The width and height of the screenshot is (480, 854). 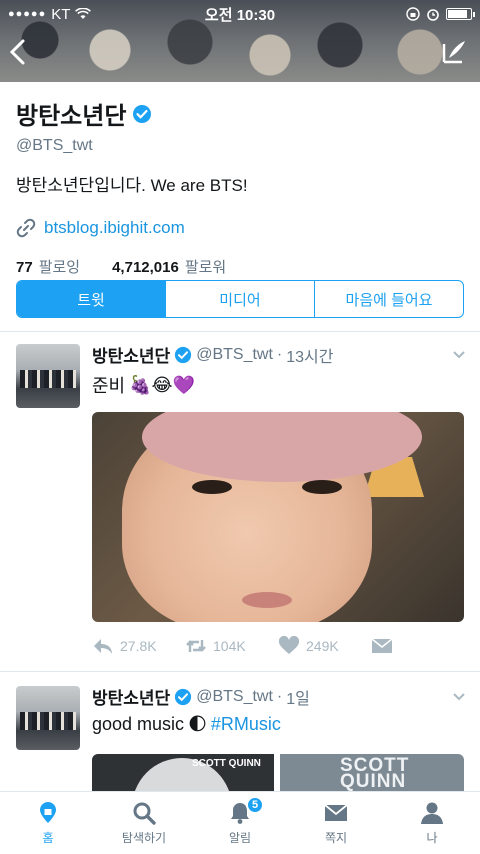 What do you see at coordinates (240, 838) in the screenshot?
I see `nav-notifications-label: 알림` at bounding box center [240, 838].